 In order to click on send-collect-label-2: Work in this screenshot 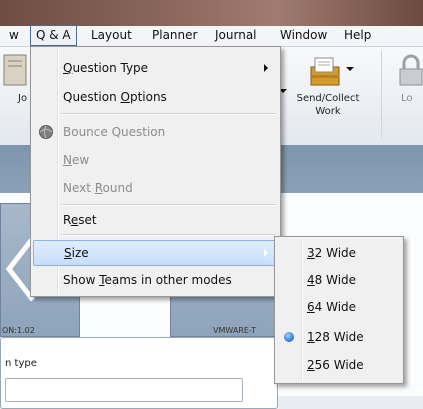, I will do `click(328, 111)`.